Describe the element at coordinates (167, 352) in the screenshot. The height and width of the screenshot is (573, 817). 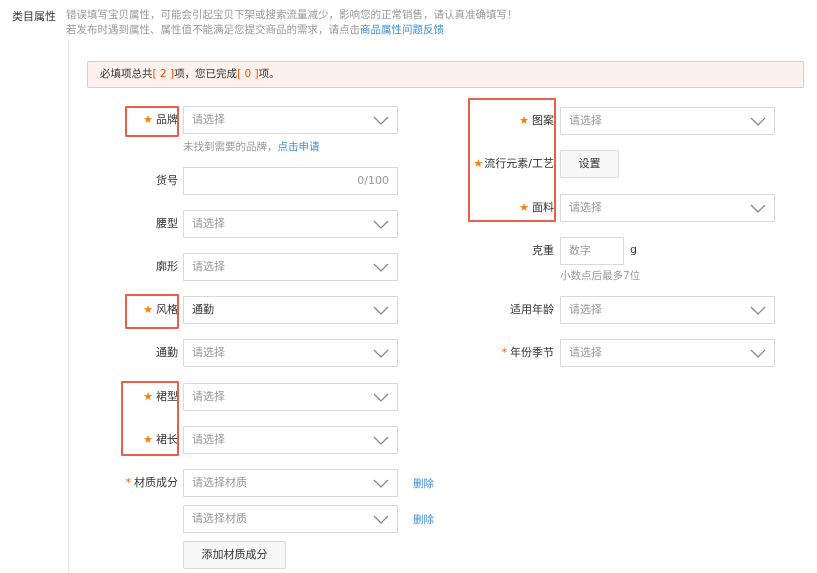
I see `commute-label: 通勤` at that location.